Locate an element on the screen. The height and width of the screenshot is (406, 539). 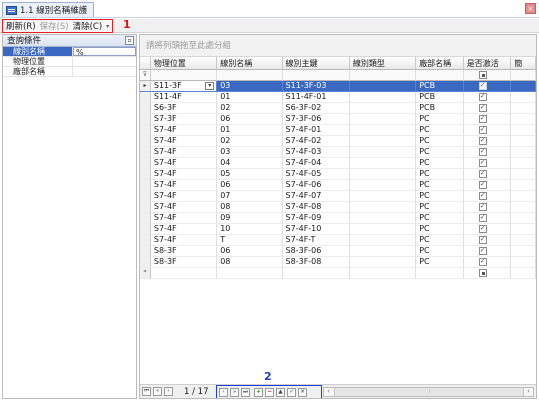
combo-dropdown-icon: ▾ is located at coordinates (210, 86).